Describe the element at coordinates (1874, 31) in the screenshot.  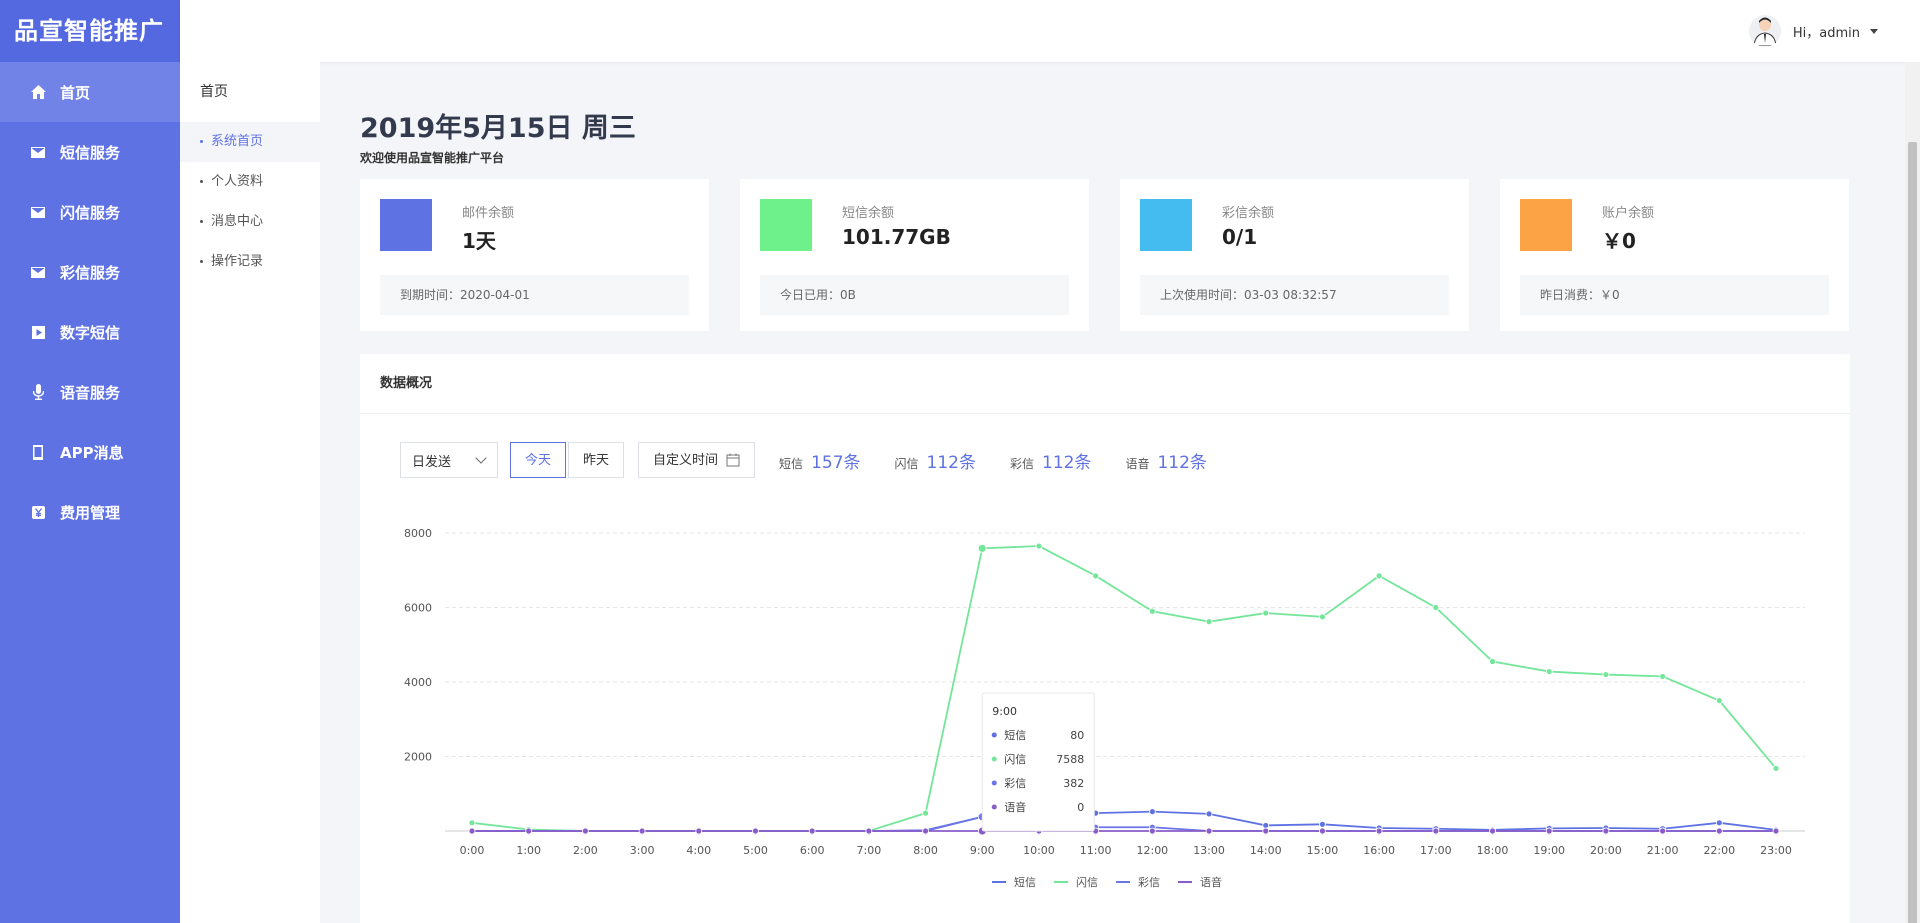
I see `caret-down-icon` at that location.